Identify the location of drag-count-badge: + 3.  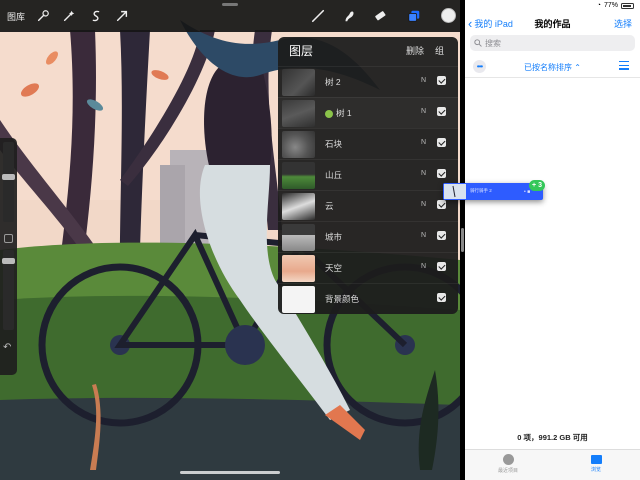
(537, 185).